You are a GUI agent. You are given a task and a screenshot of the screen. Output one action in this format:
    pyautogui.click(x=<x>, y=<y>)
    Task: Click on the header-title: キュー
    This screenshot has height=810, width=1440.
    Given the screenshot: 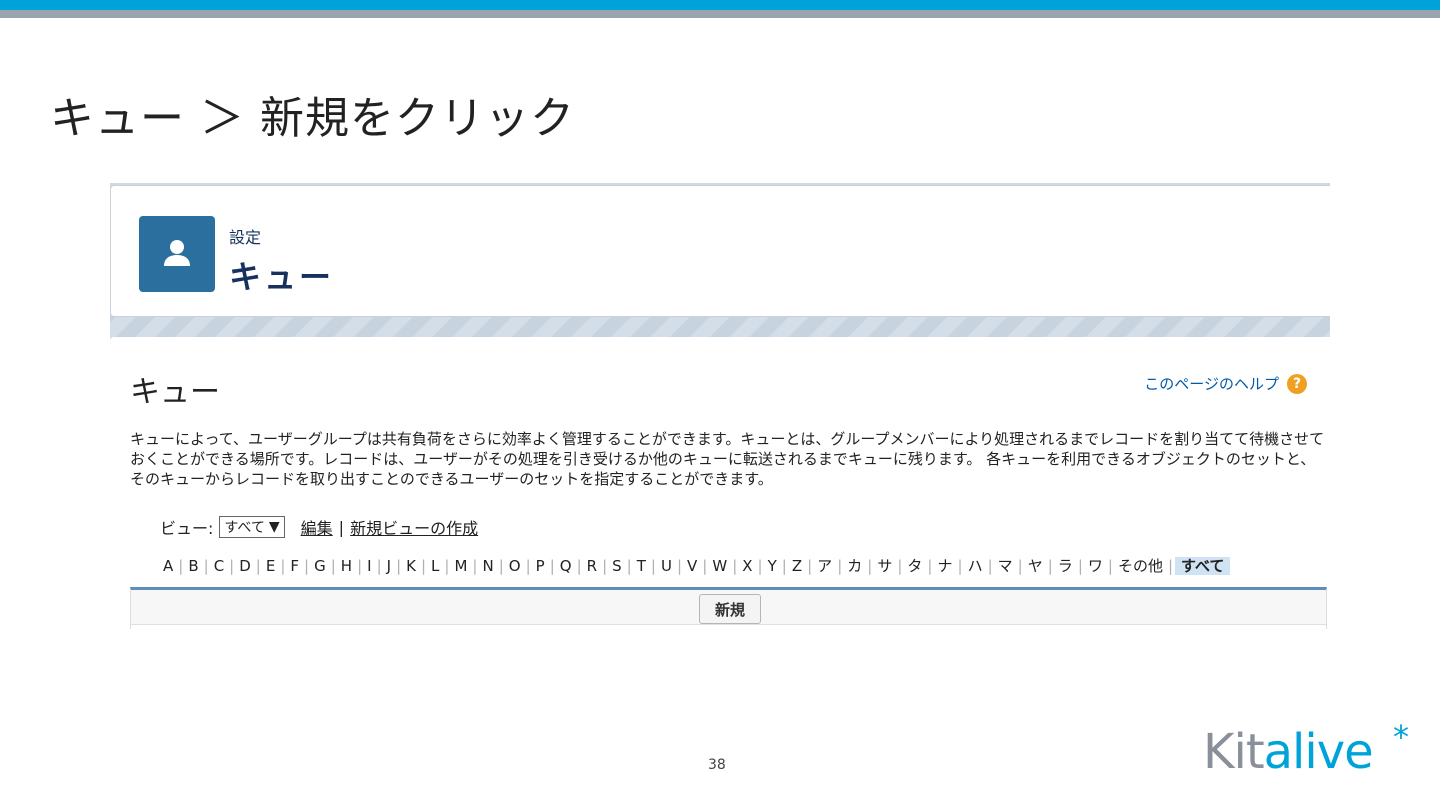 What is the action you would take?
    pyautogui.click(x=282, y=277)
    